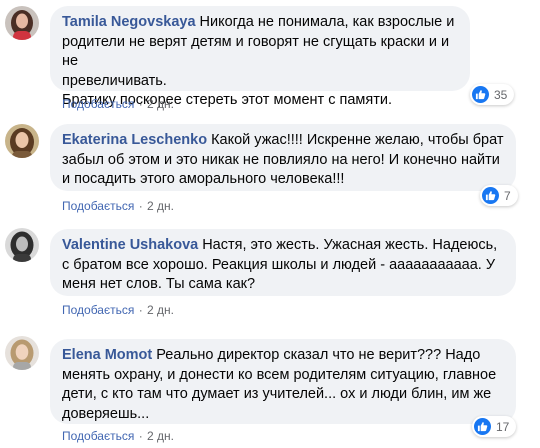 This screenshot has width=540, height=448. Describe the element at coordinates (107, 355) in the screenshot. I see `author-name: Elena Momot` at that location.